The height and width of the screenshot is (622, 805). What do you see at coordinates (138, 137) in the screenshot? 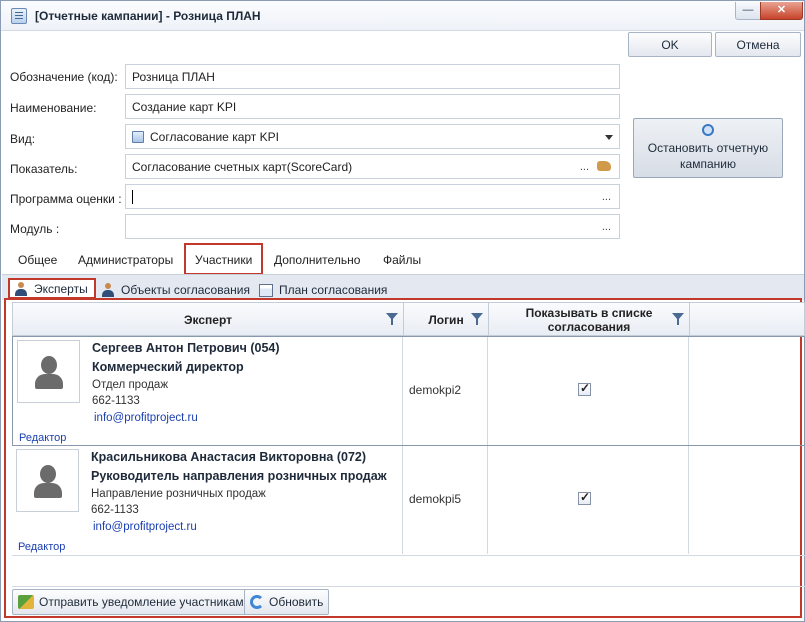
I see `form-type-icon` at bounding box center [138, 137].